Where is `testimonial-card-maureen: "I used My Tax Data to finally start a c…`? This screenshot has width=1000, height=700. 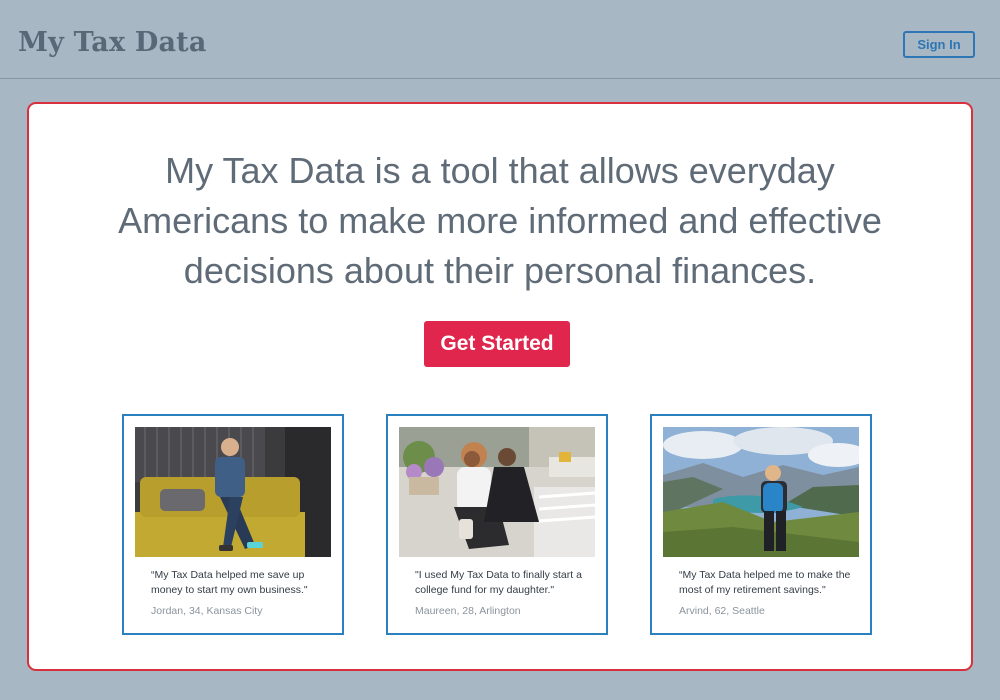 testimonial-card-maureen: "I used My Tax Data to finally start a c… is located at coordinates (497, 524).